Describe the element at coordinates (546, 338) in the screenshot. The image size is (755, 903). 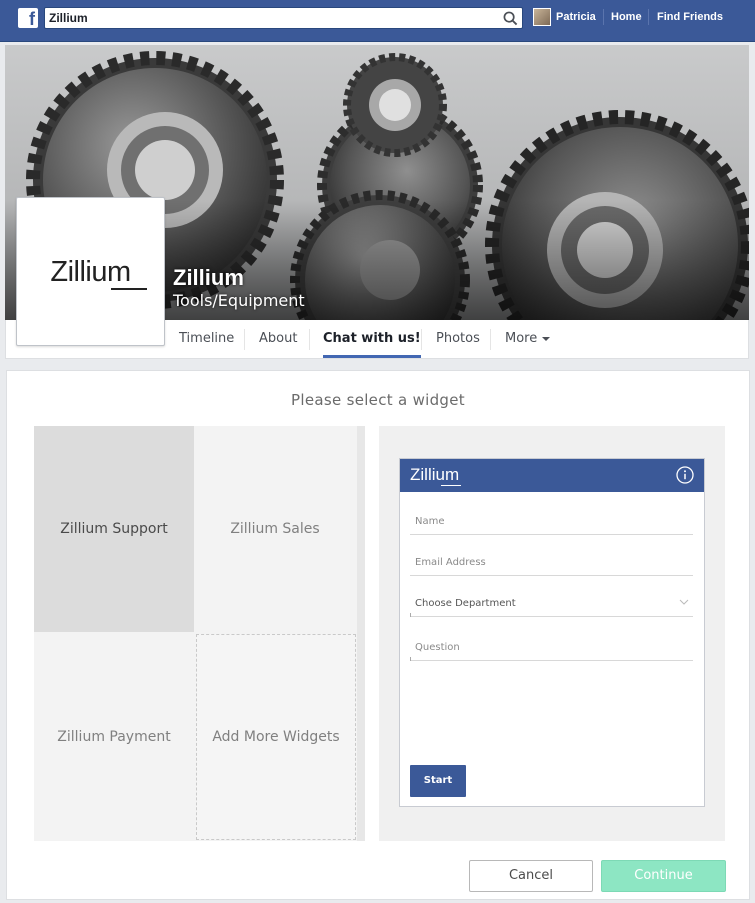
I see `caret-down-icon` at that location.